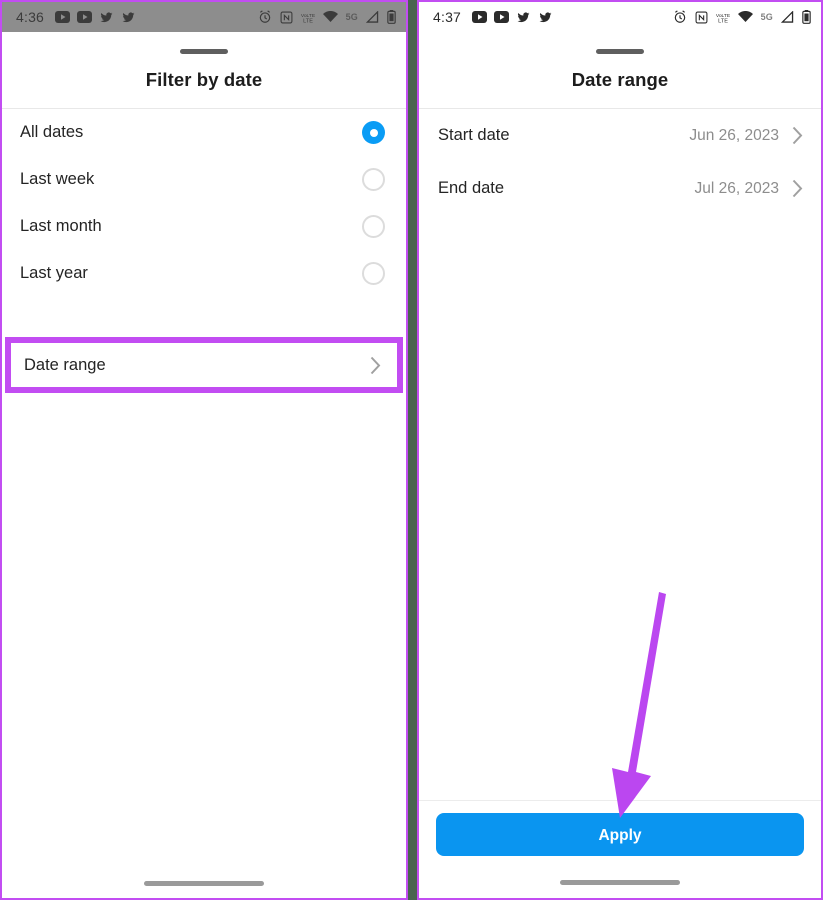 This screenshot has height=900, width=823. What do you see at coordinates (204, 17) in the screenshot?
I see `status-bar-left: 4:36 VoLTE LTE 5G` at bounding box center [204, 17].